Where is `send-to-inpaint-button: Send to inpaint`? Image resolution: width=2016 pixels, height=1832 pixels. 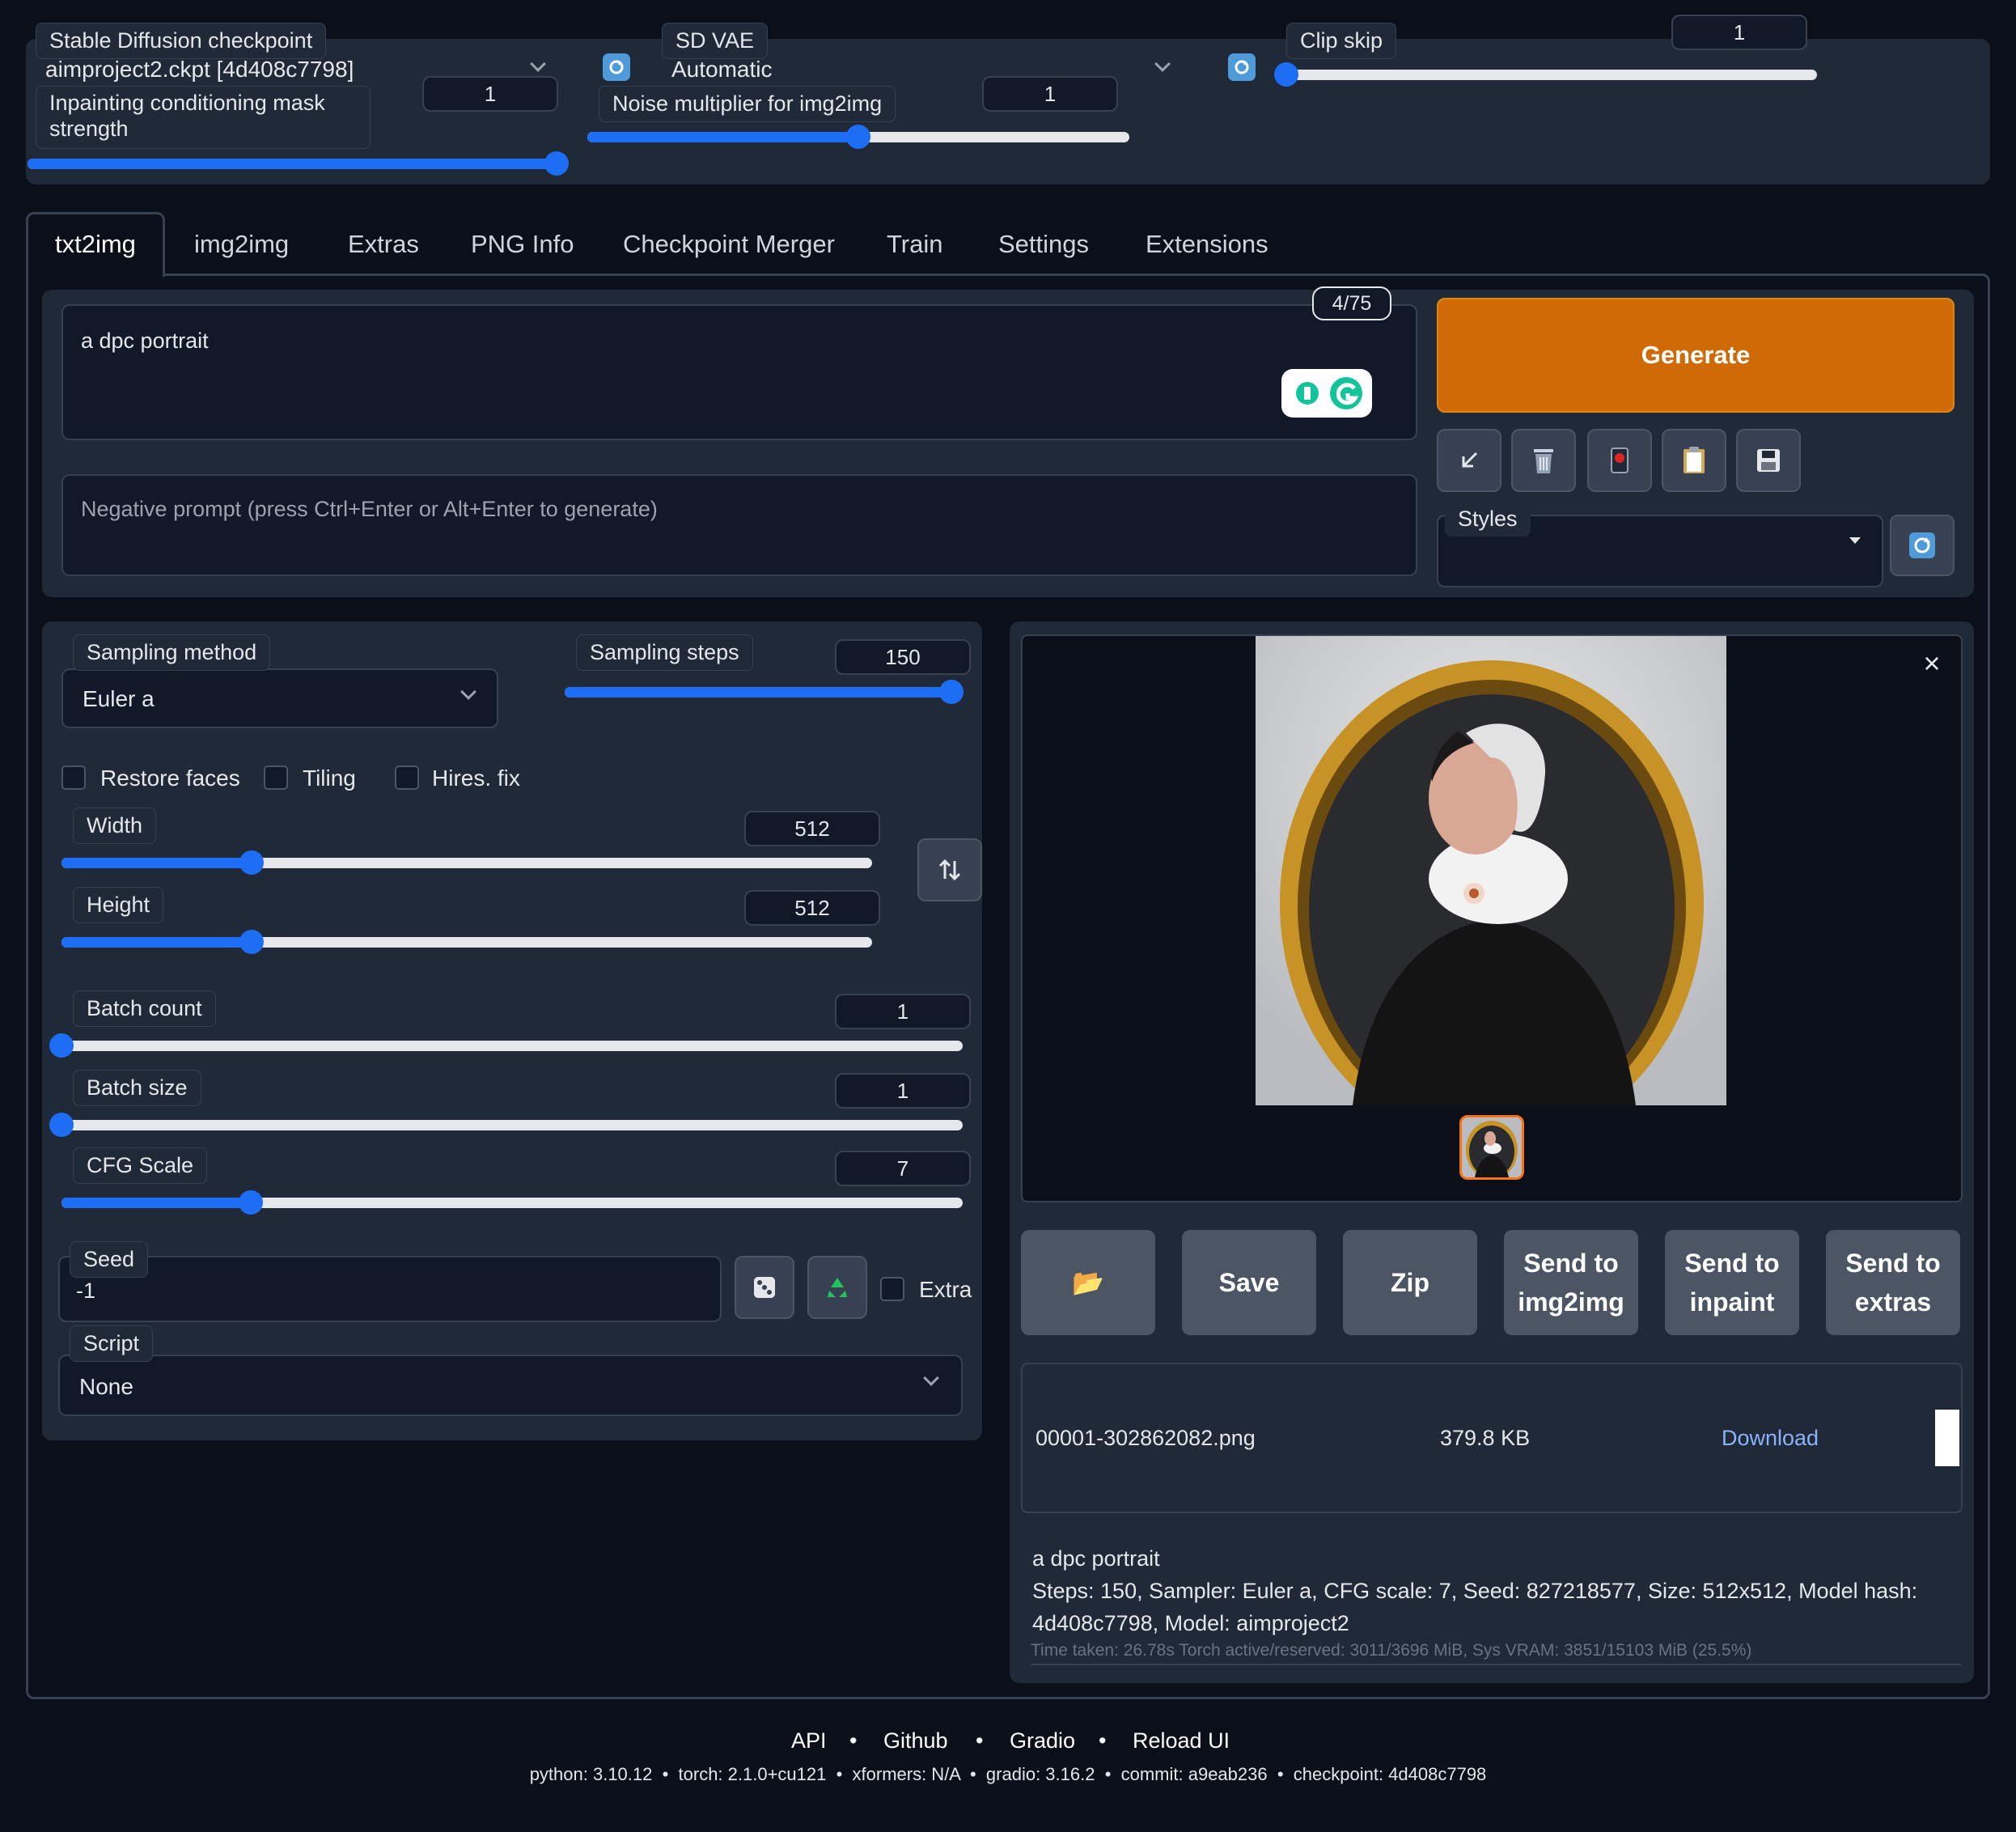
send-to-inpaint-button: Send to inpaint is located at coordinates (1732, 1282).